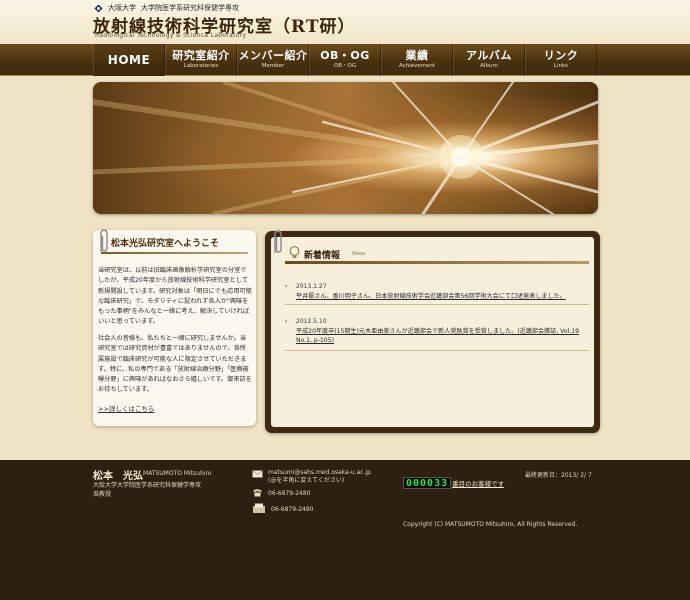  What do you see at coordinates (311, 286) in the screenshot?
I see `news-date: 2013.1.27` at bounding box center [311, 286].